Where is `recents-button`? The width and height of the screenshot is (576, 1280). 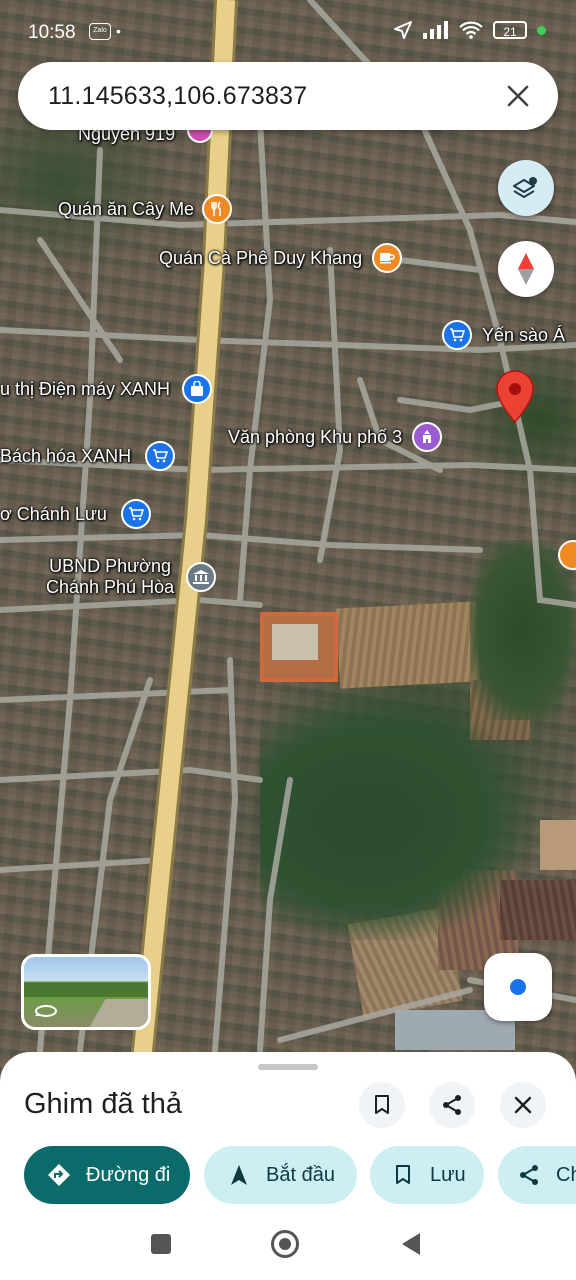 recents-button is located at coordinates (161, 1244).